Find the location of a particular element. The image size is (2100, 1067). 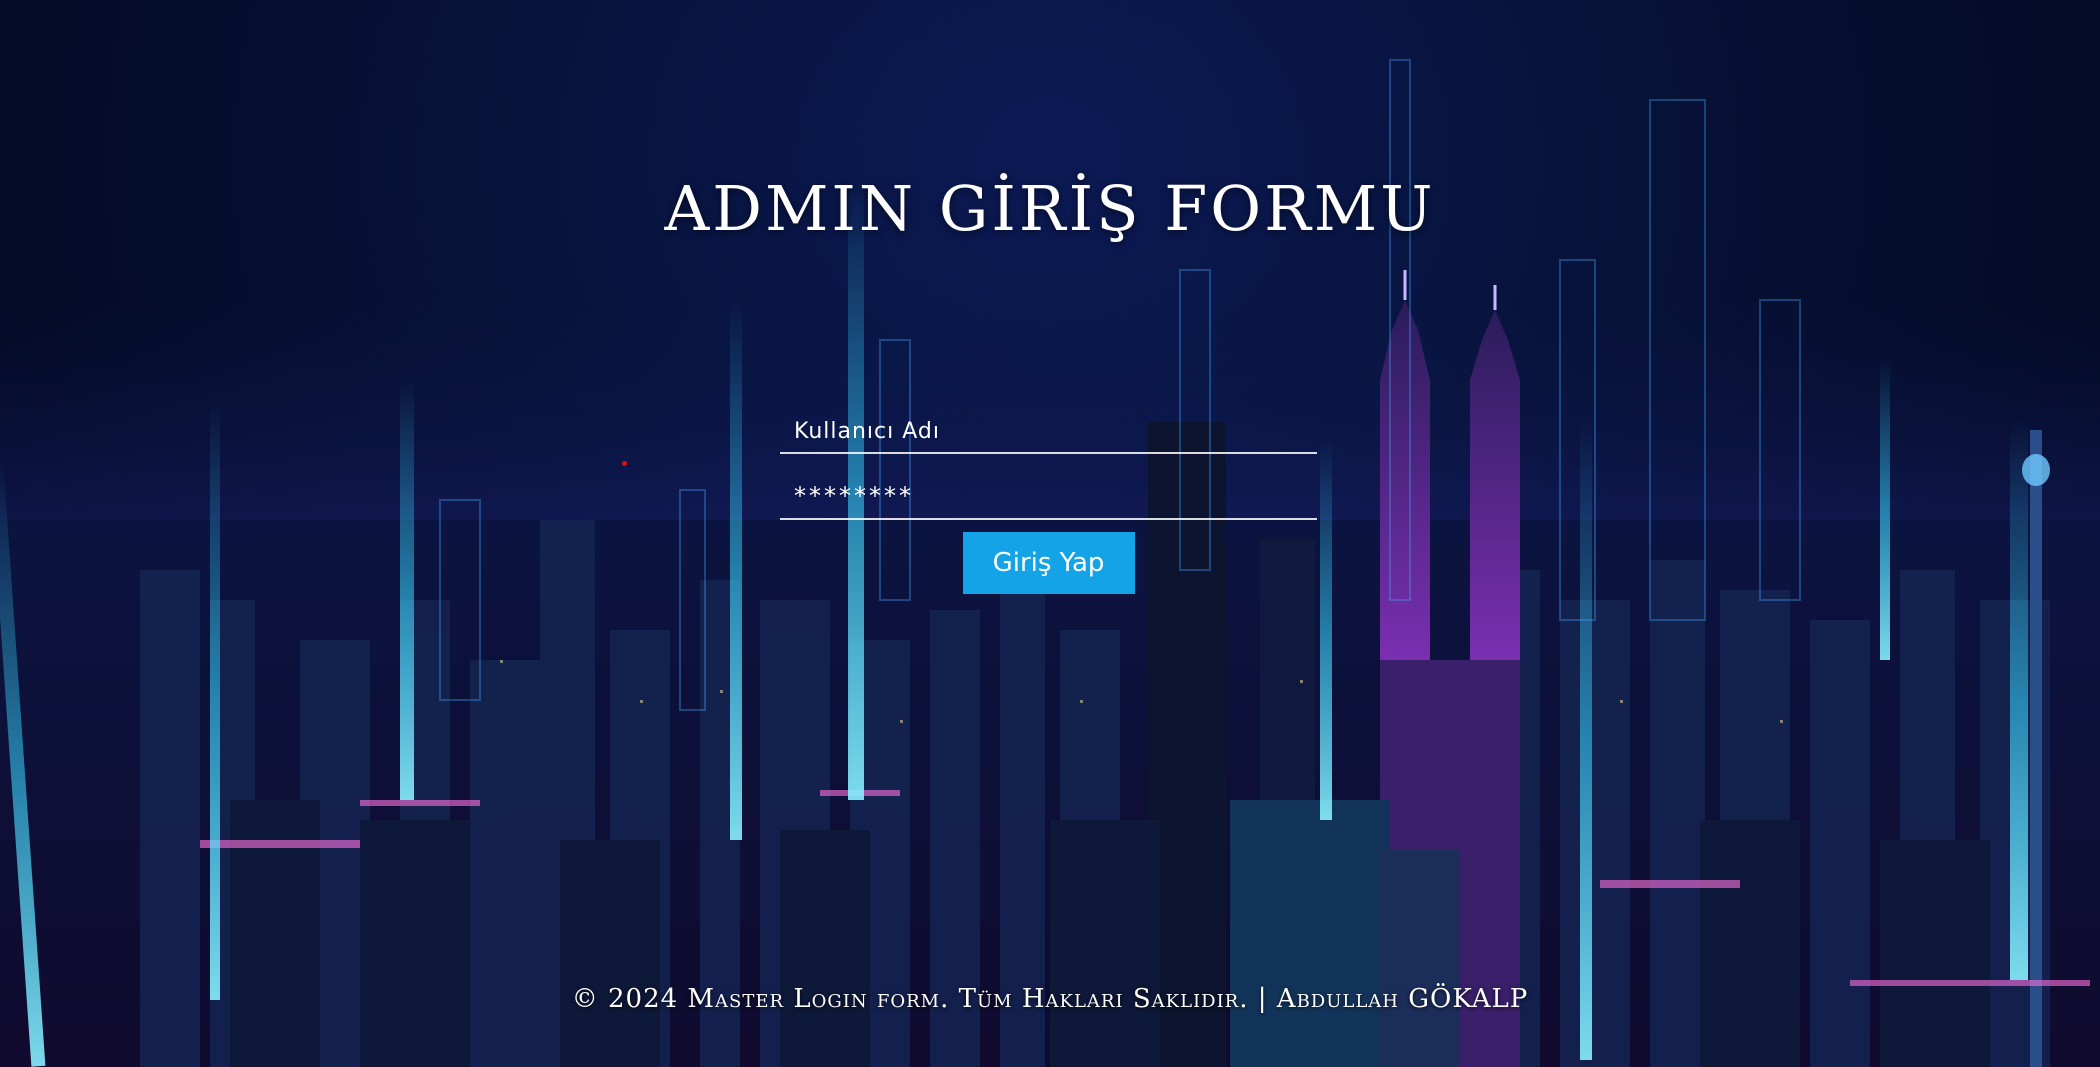

button-row: Giriş Yap is located at coordinates (1048, 563).